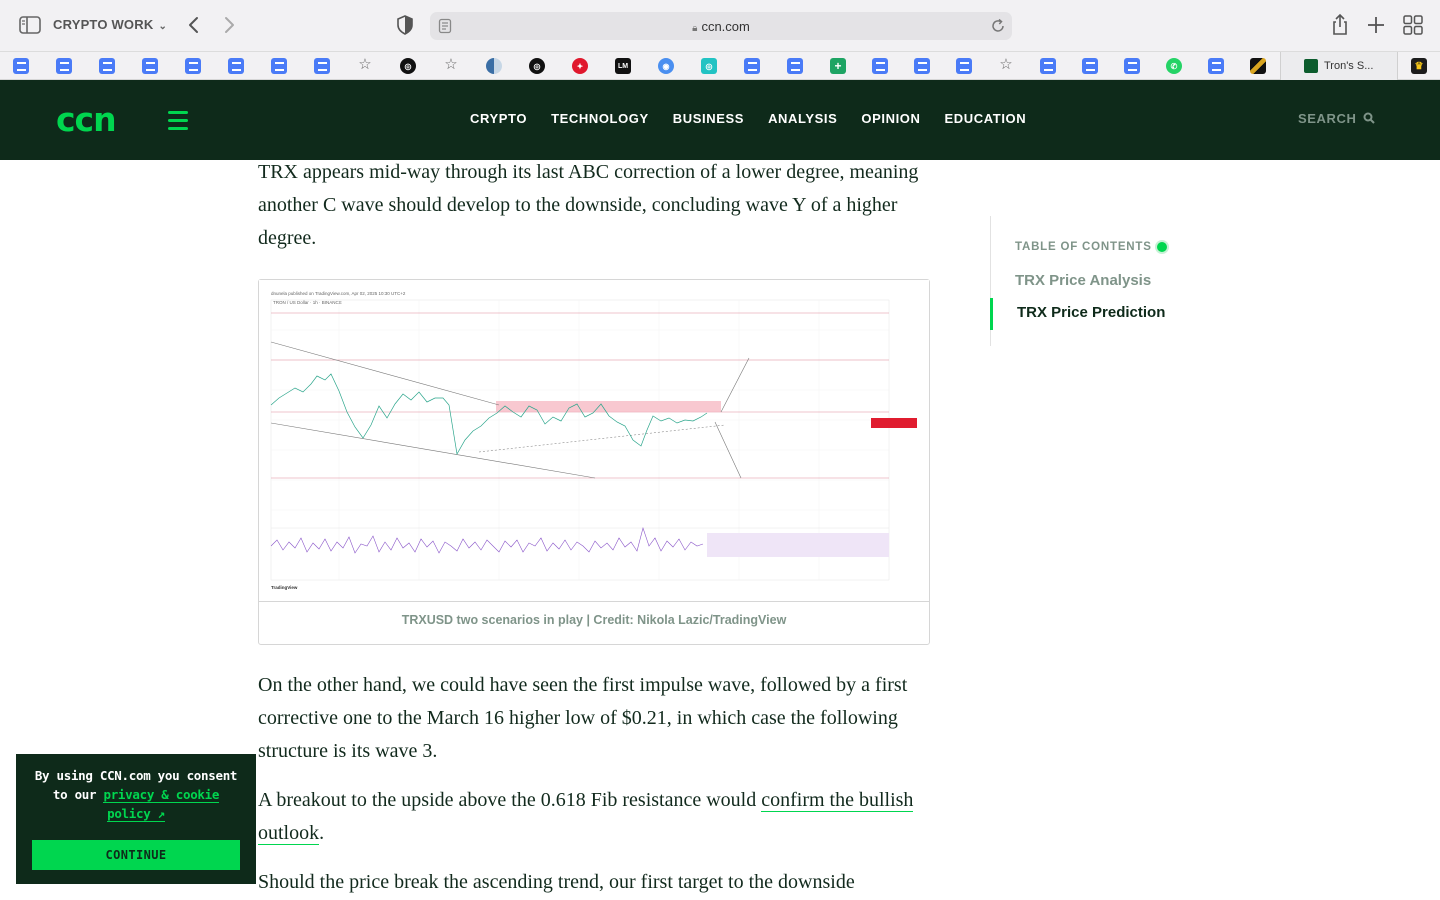  I want to click on tab-group-label: CRYPTO WORK, so click(103, 24).